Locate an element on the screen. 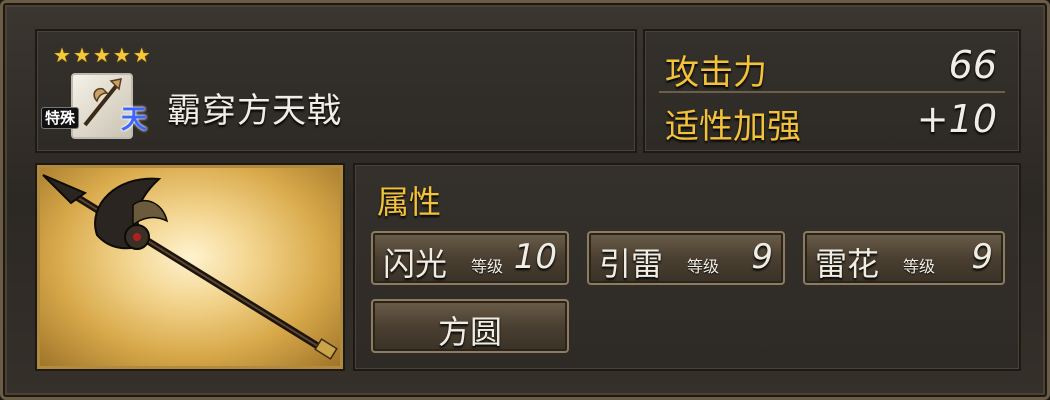  stat-row-attack: 攻击力 66 is located at coordinates (832, 66).